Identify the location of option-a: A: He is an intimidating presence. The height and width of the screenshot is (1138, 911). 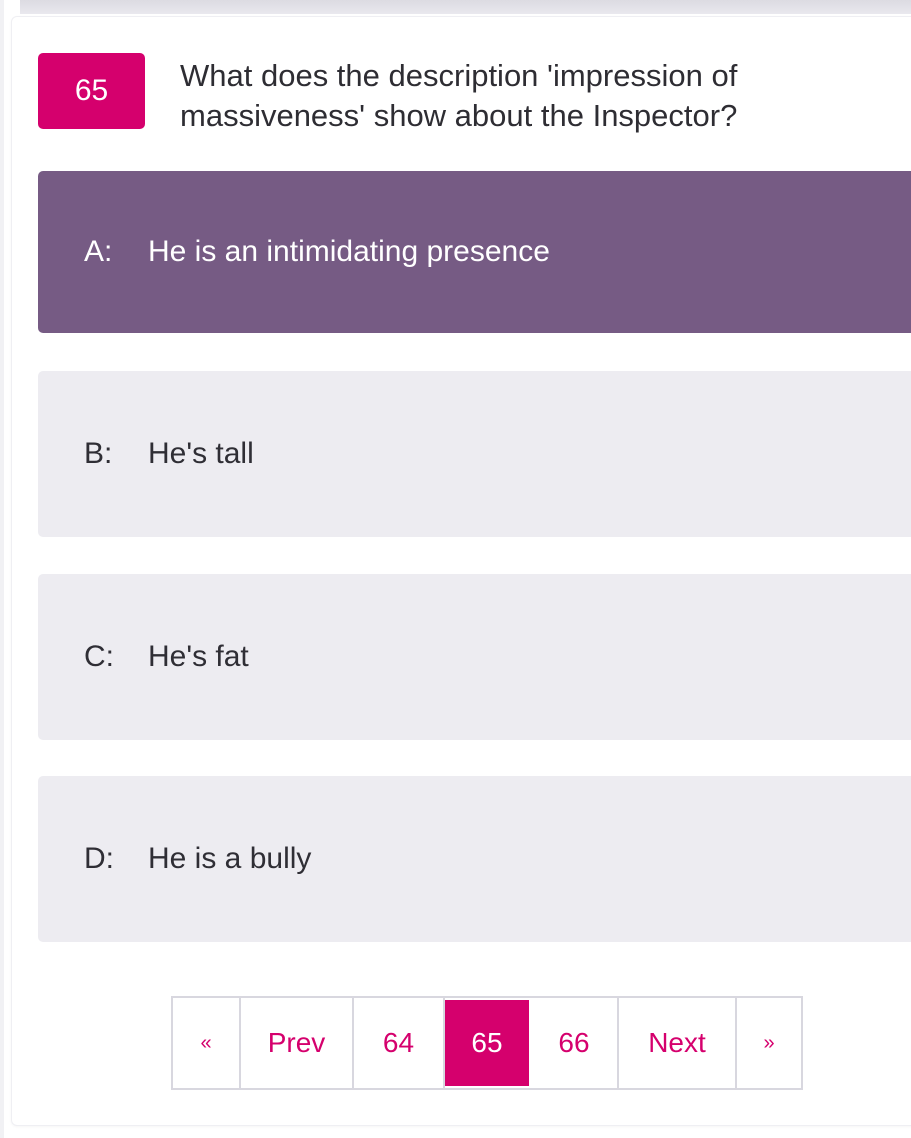
(474, 252).